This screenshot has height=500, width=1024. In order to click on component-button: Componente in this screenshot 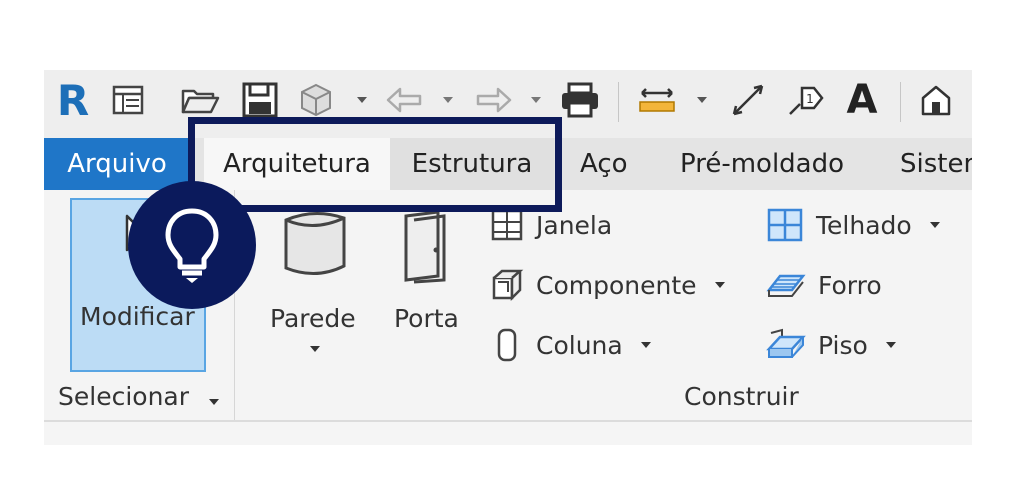, I will do `click(607, 285)`.